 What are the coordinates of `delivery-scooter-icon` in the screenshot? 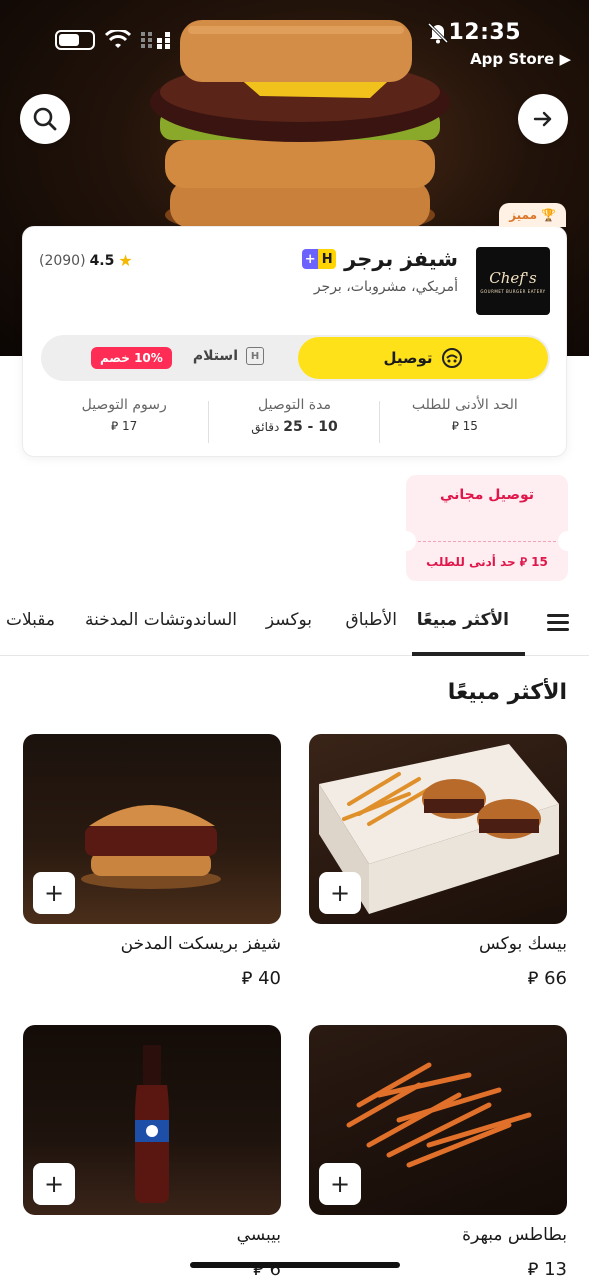 It's located at (451, 358).